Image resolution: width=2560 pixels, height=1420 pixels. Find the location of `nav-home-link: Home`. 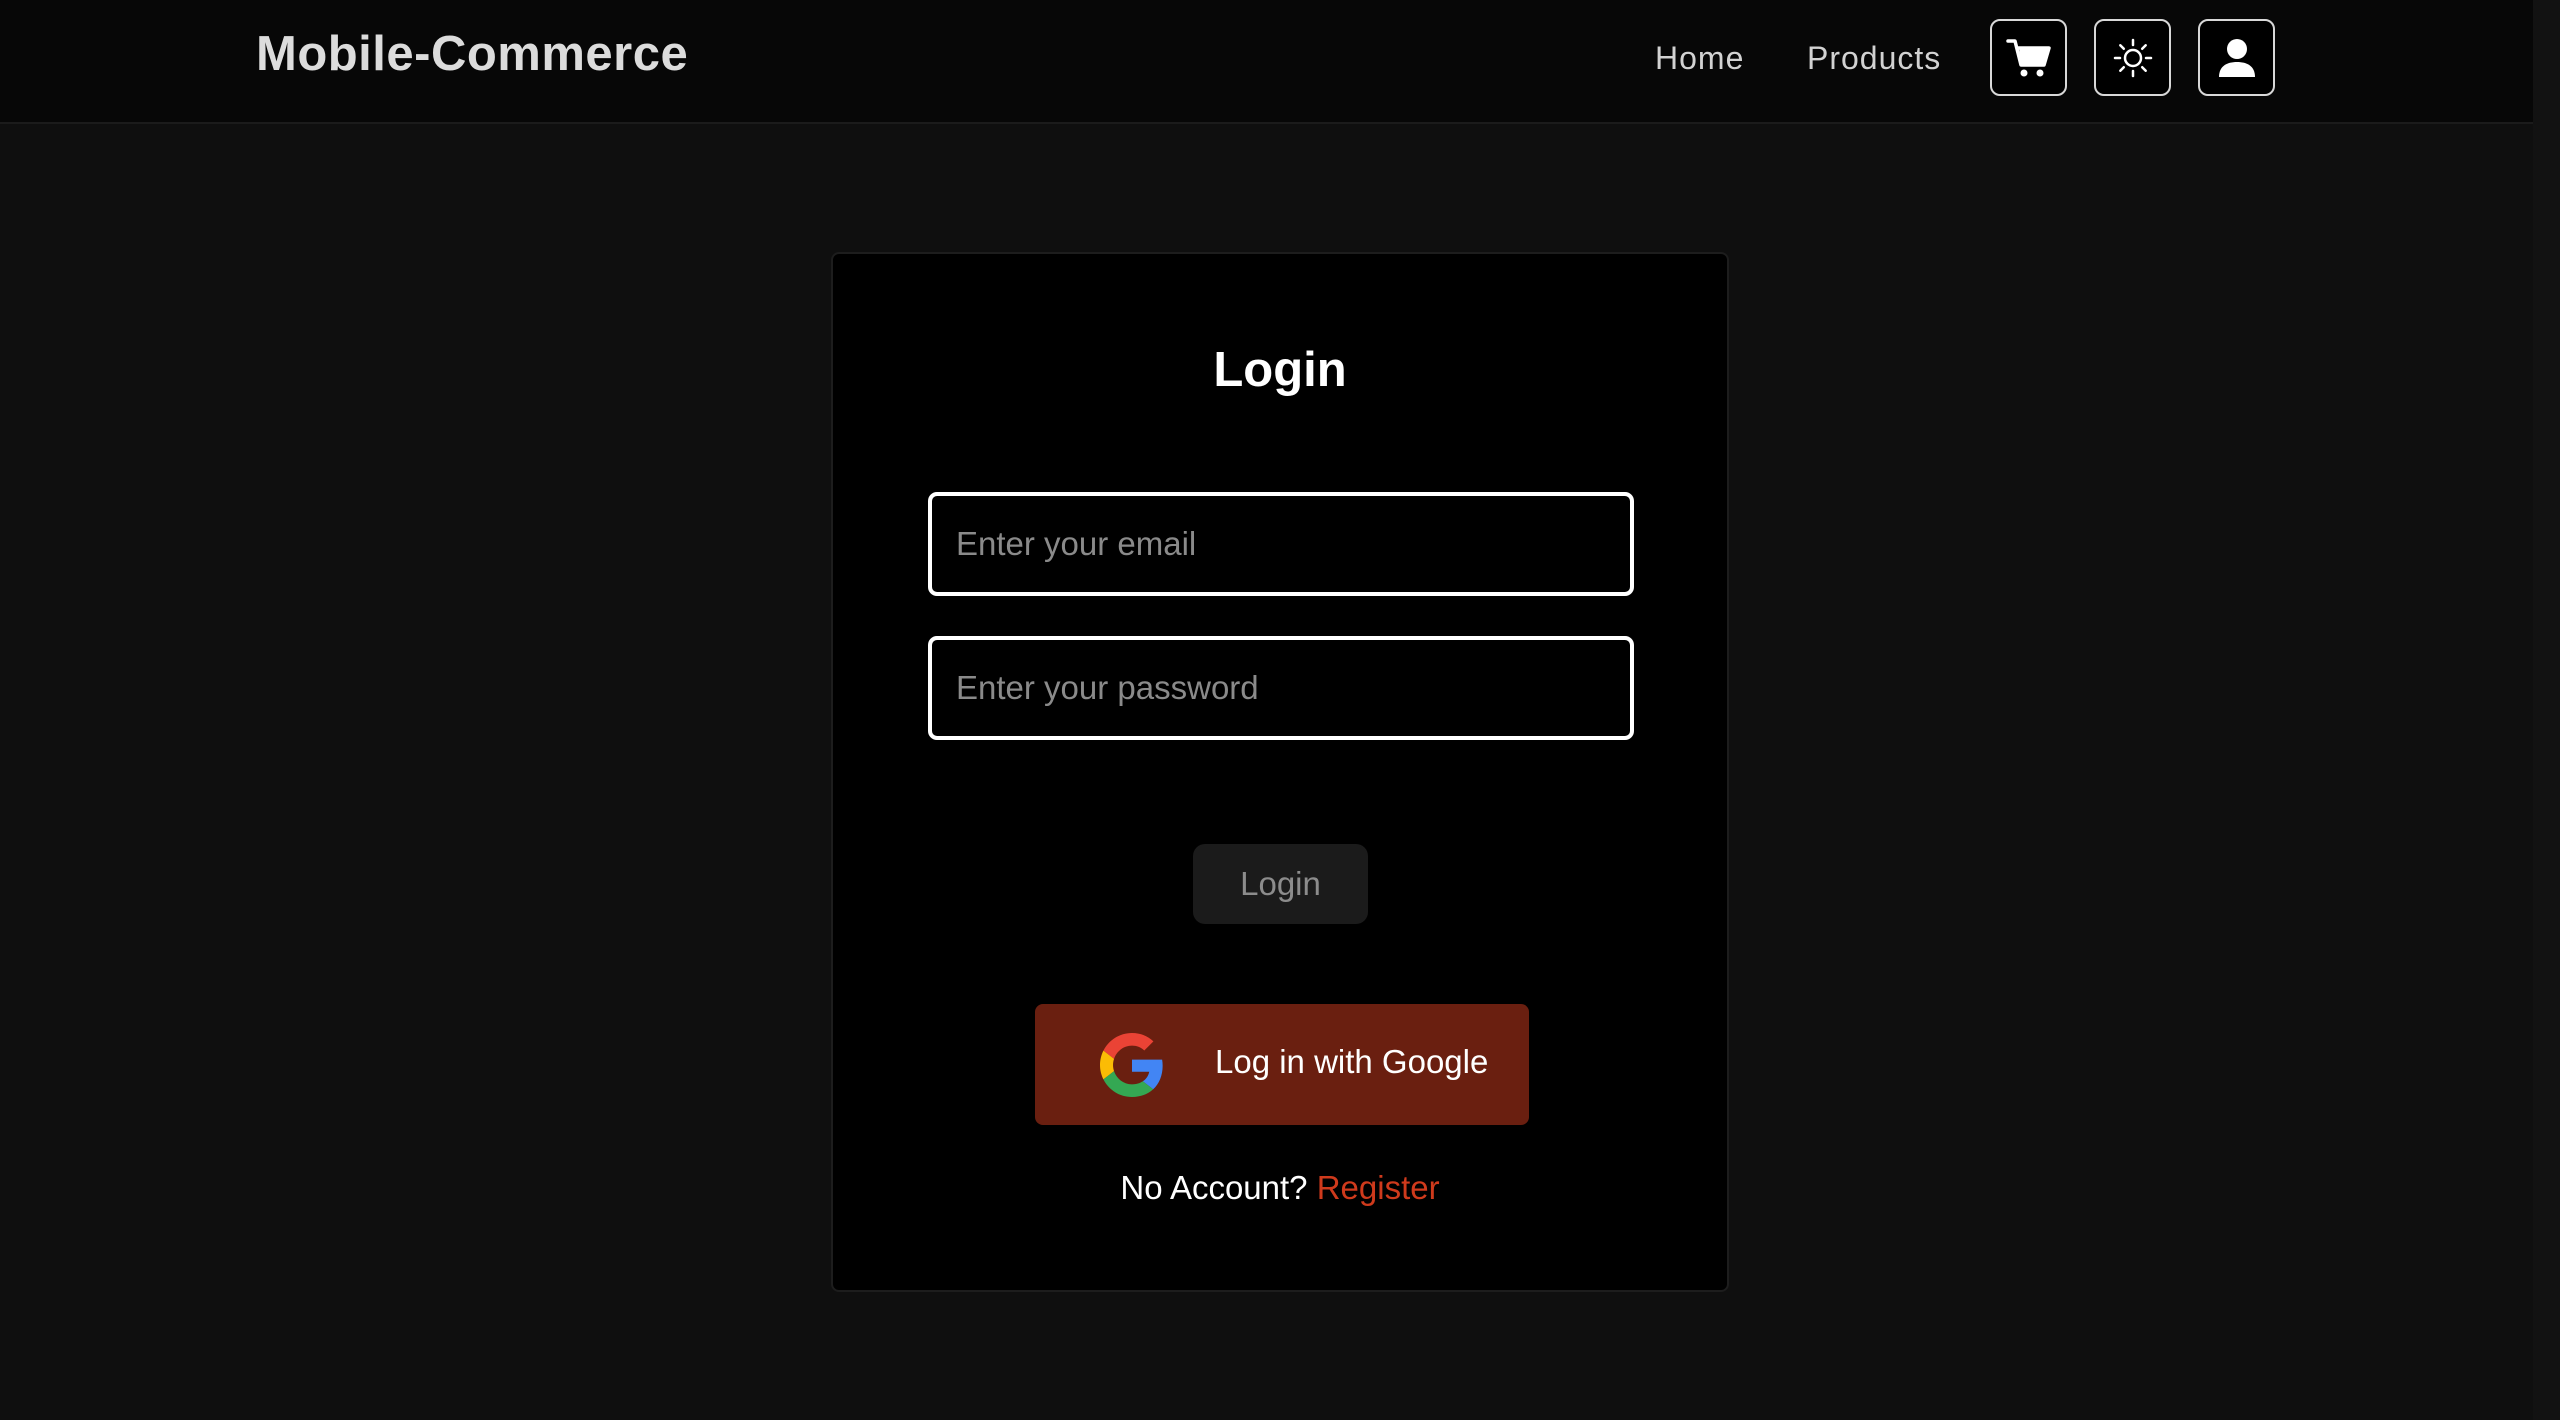

nav-home-link: Home is located at coordinates (1699, 58).